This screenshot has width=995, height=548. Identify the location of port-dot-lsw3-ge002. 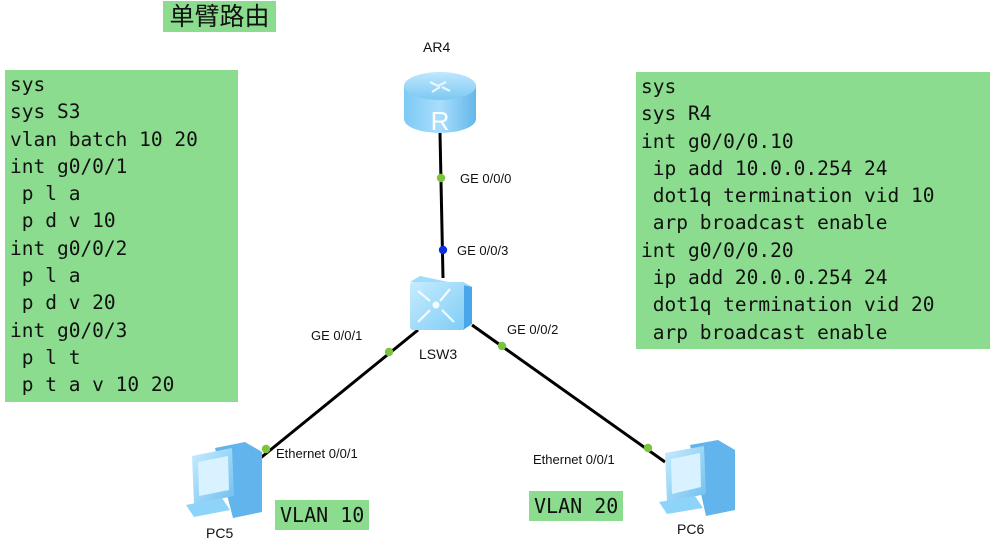
(502, 346).